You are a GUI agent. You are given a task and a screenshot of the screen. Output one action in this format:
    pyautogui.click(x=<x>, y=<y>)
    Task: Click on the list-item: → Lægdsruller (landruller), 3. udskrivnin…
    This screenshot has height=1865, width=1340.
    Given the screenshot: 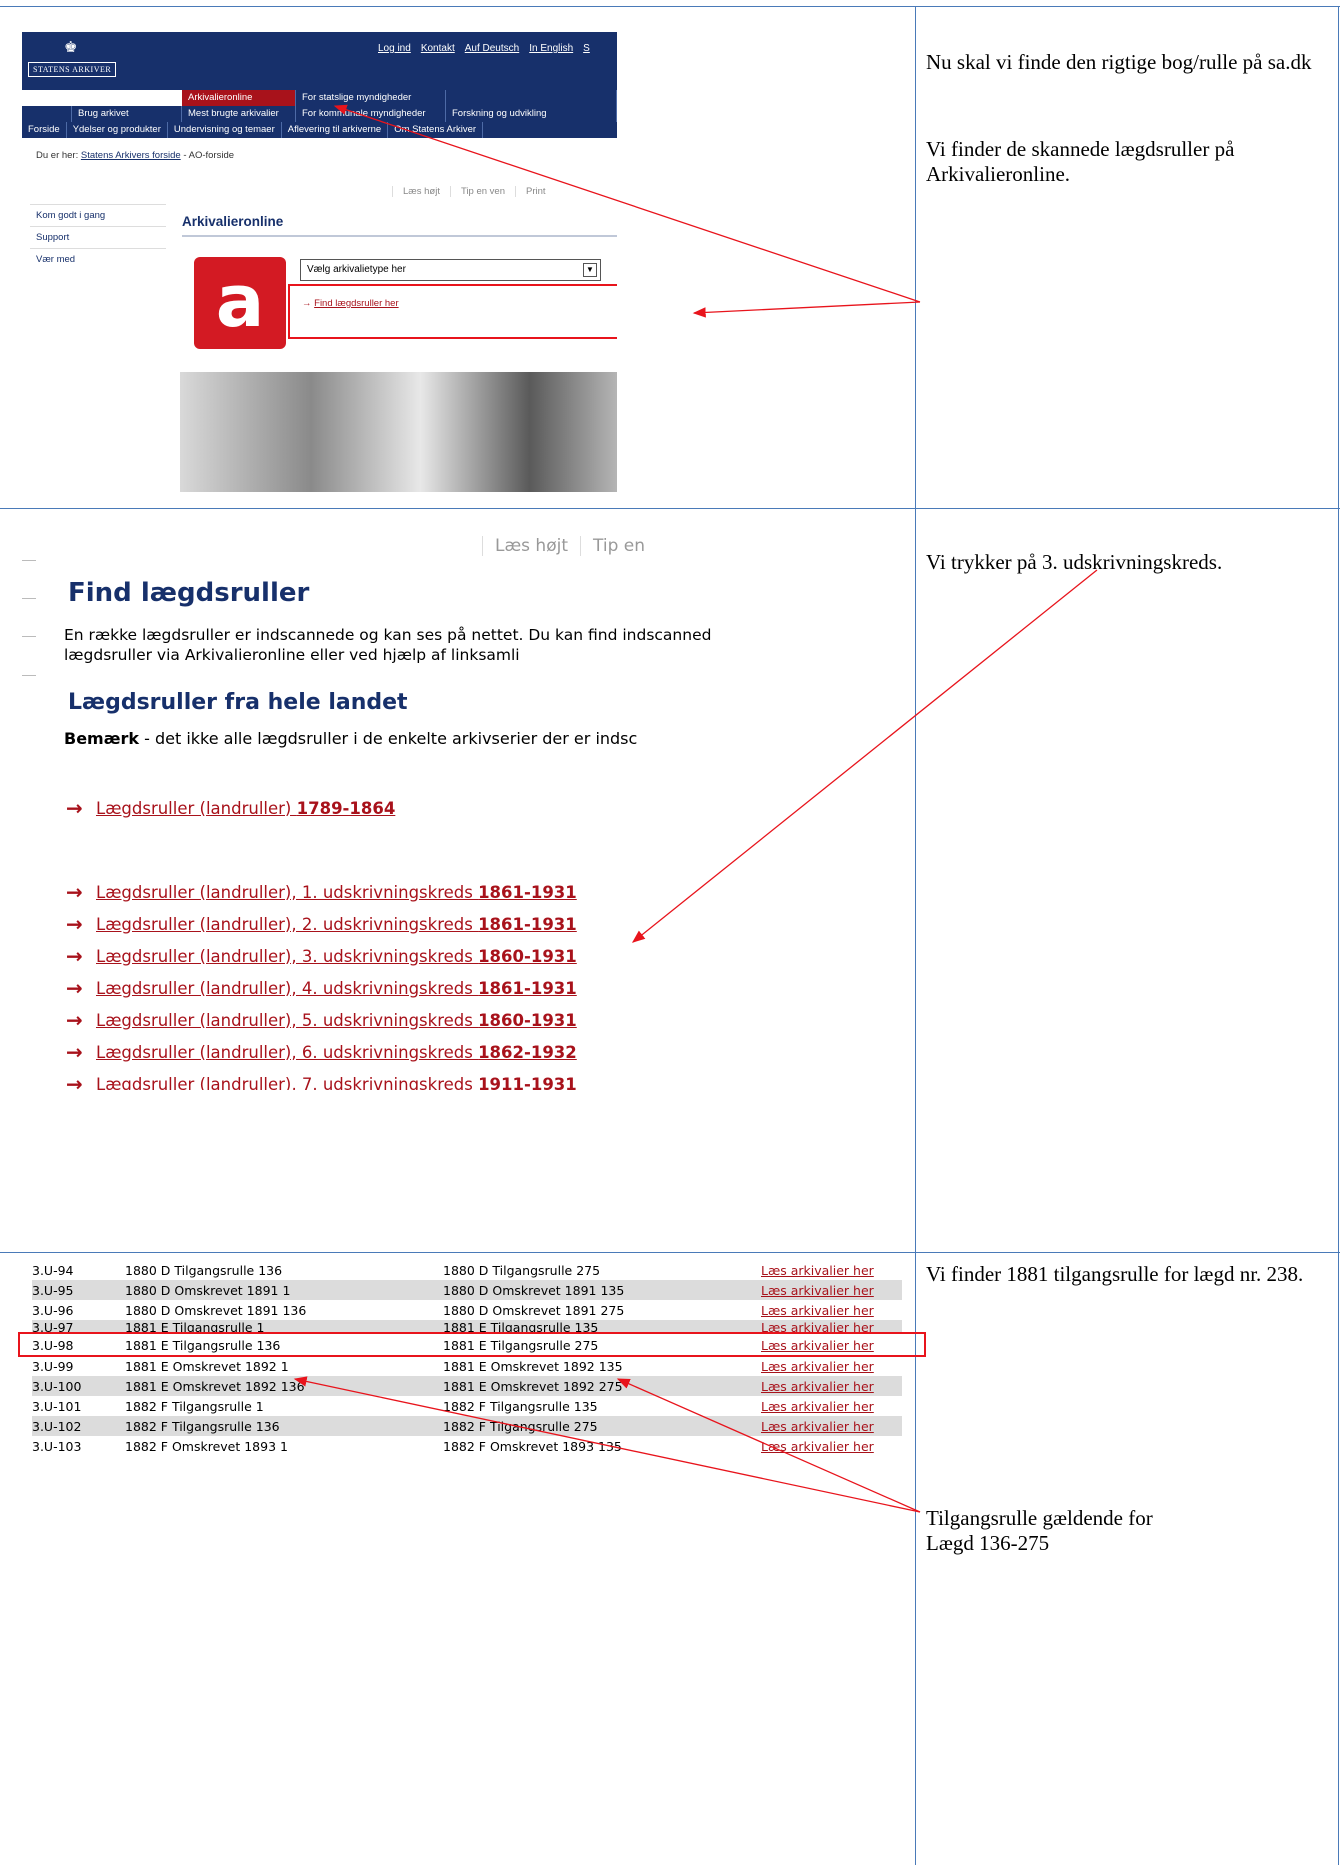 What is the action you would take?
    pyautogui.click(x=389, y=956)
    